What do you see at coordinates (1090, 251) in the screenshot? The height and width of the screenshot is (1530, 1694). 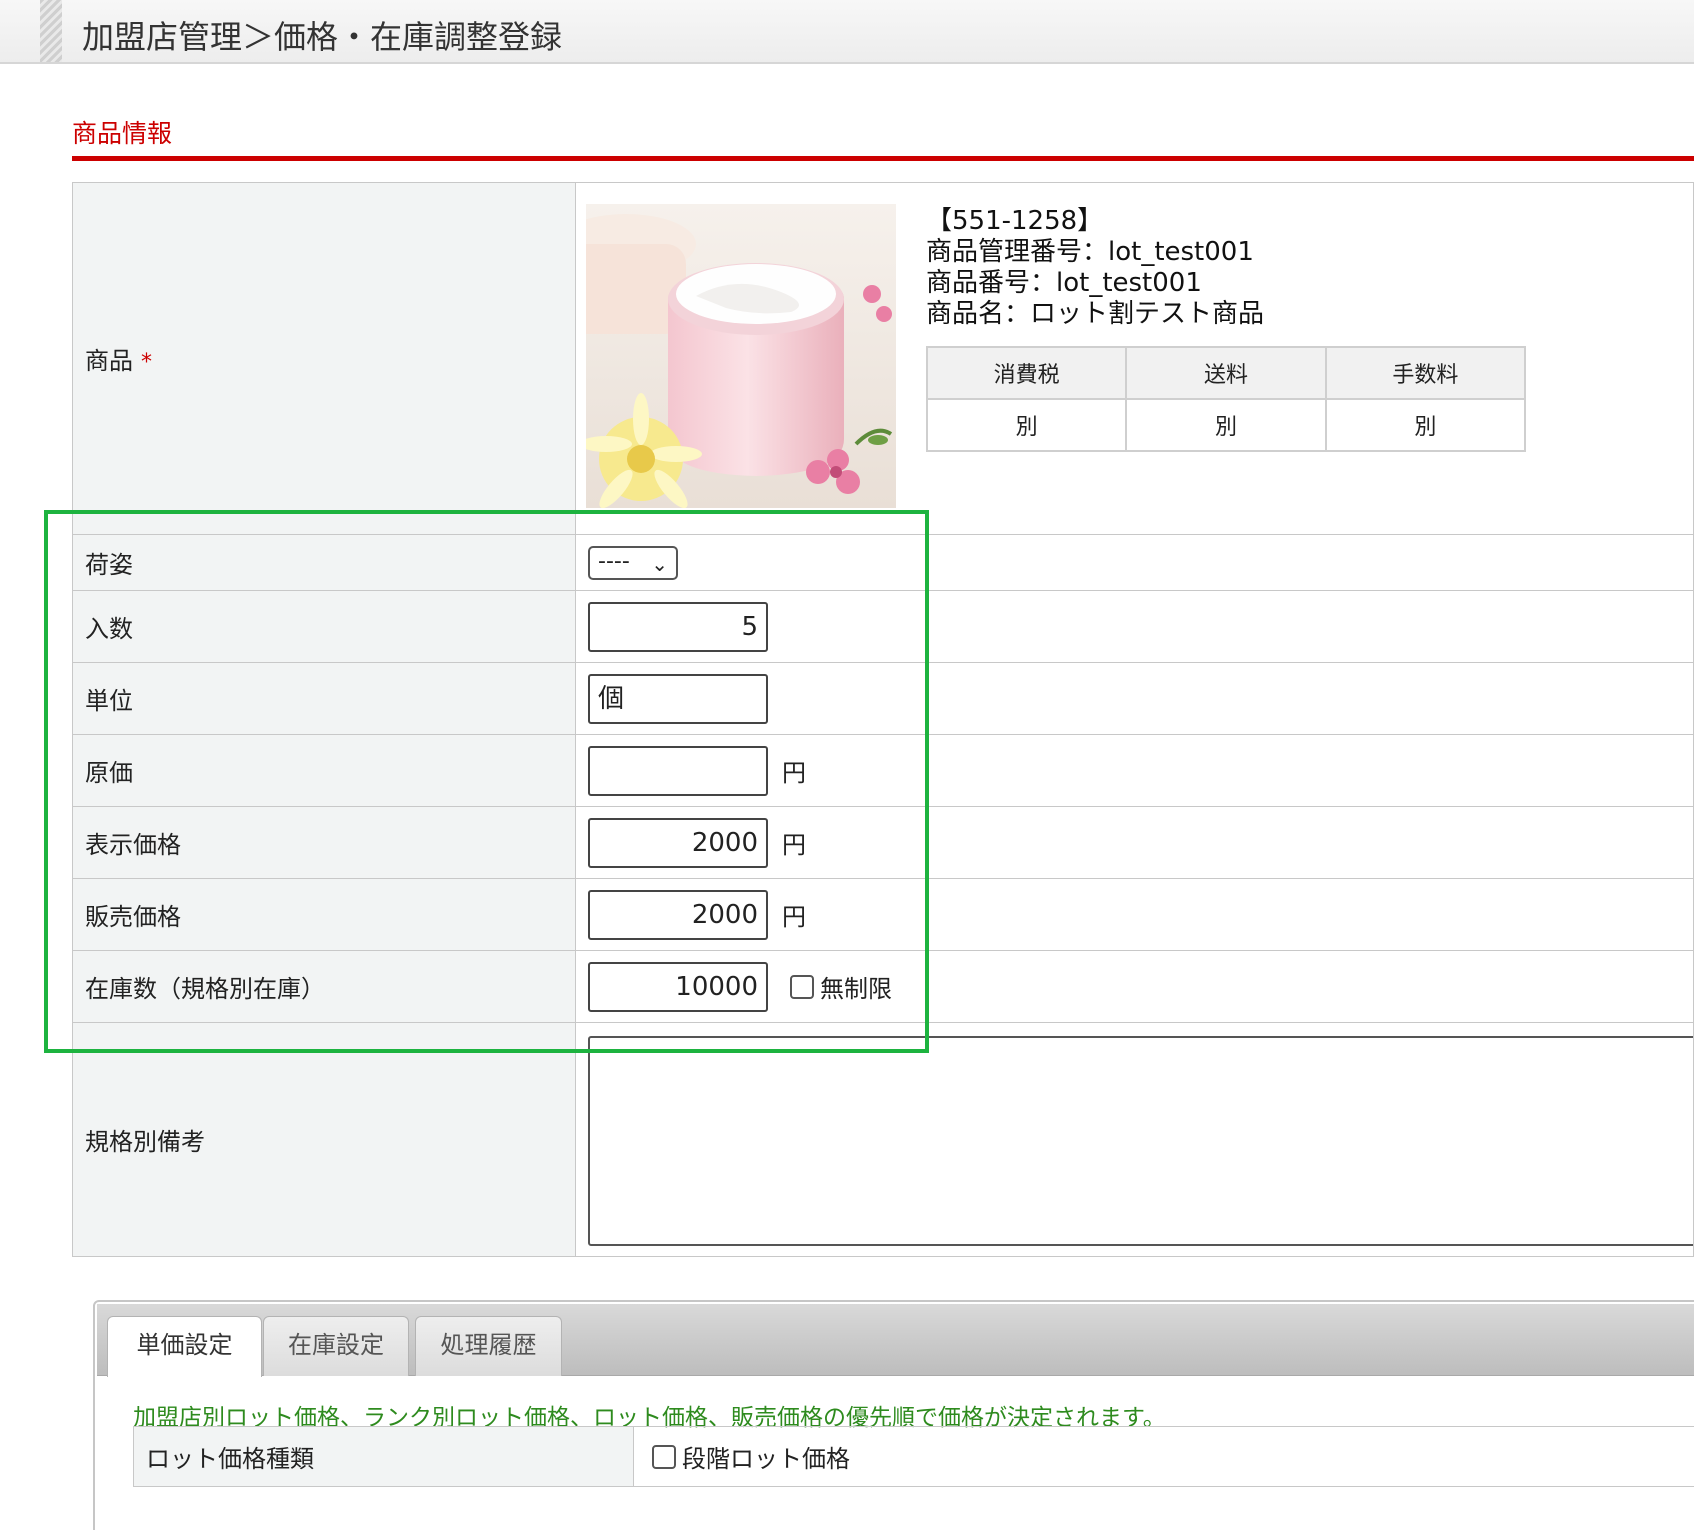 I see `product-management-number: 商品管理番号：lot_test001` at bounding box center [1090, 251].